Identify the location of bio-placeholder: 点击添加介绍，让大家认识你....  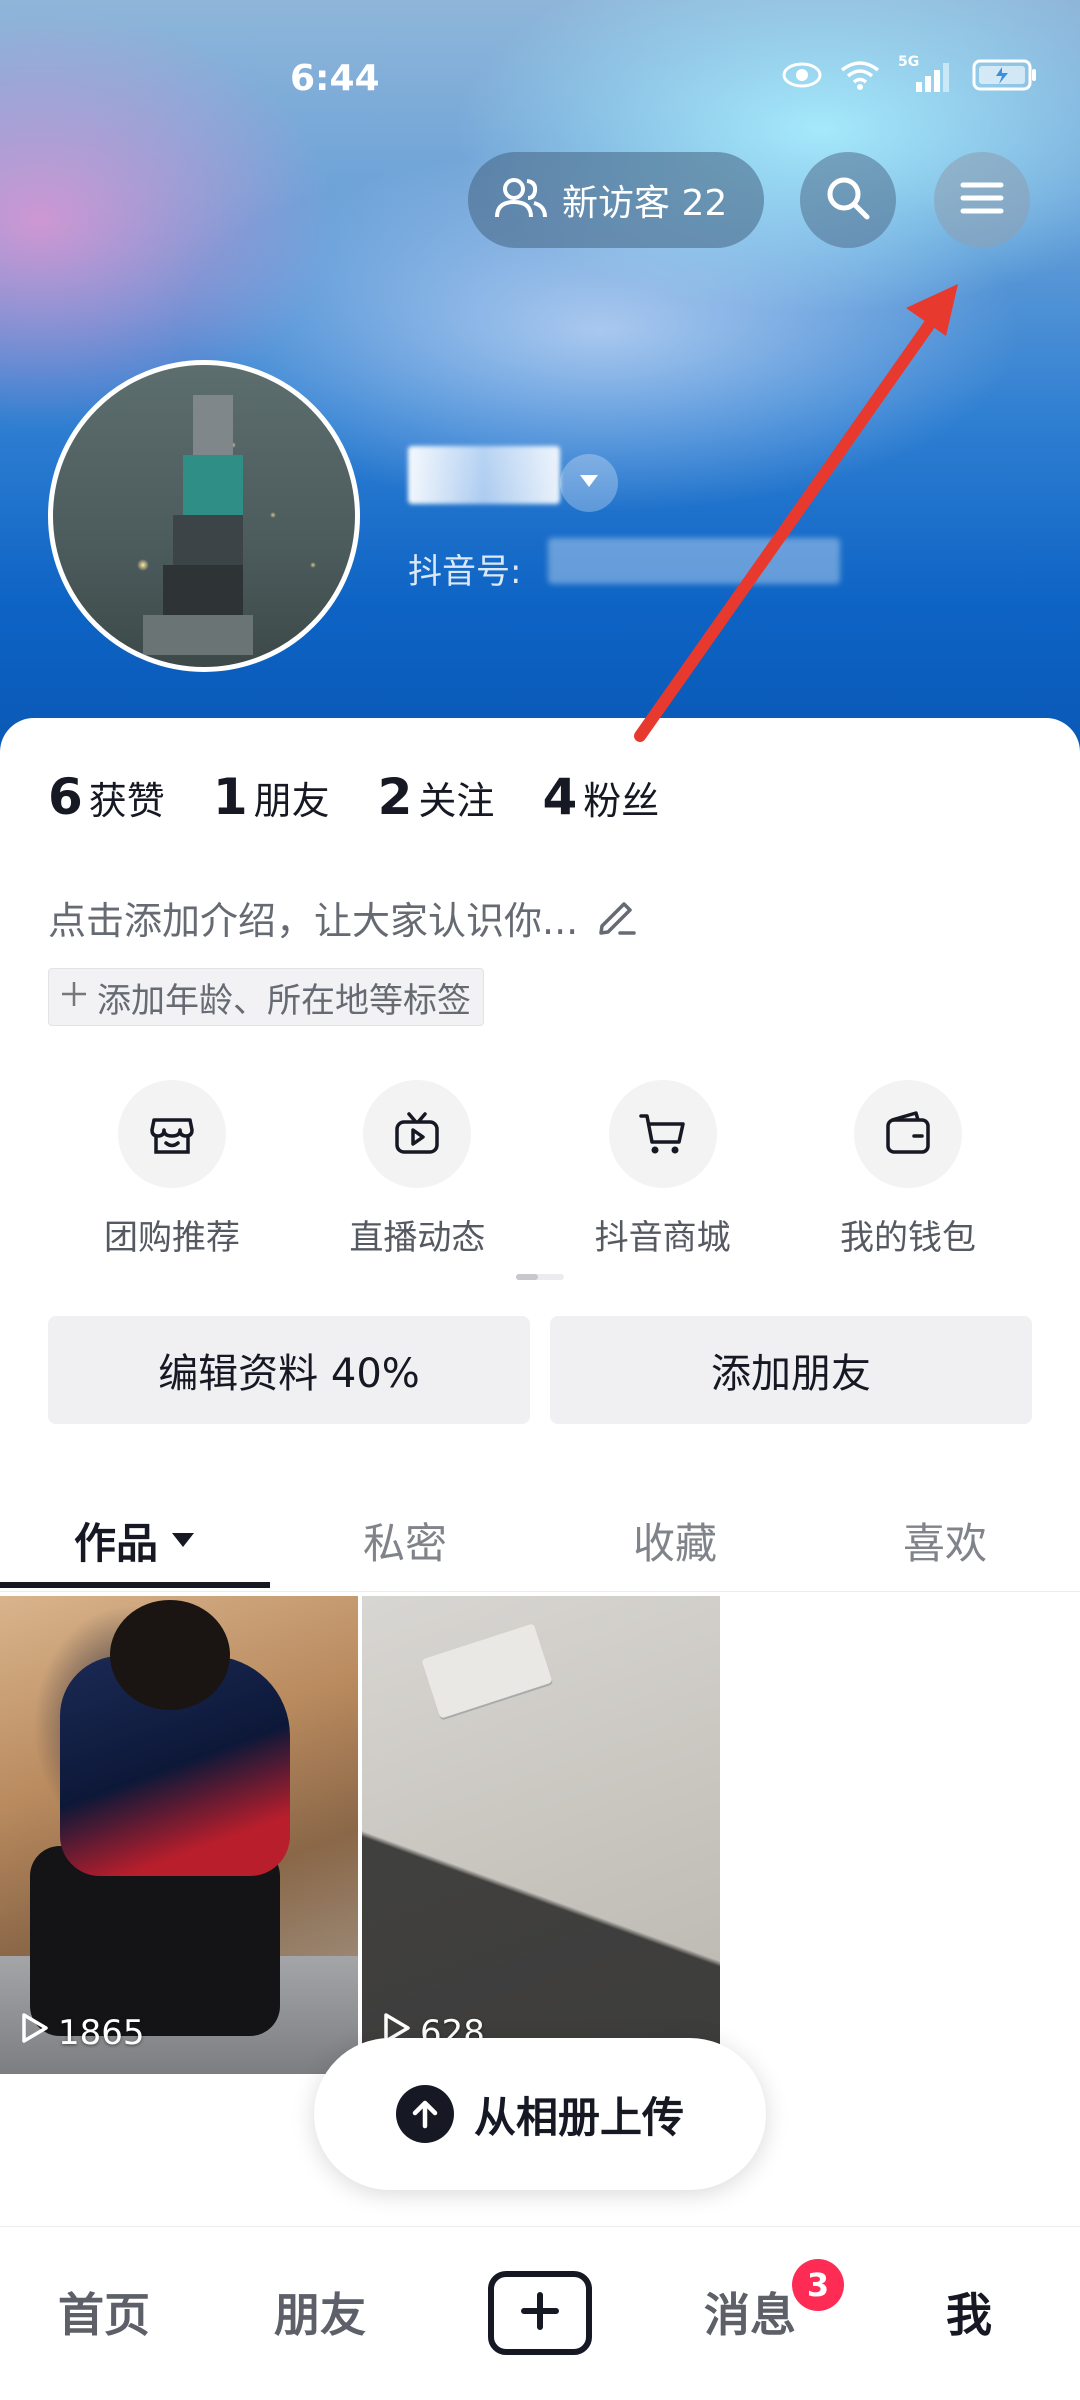
(313, 921).